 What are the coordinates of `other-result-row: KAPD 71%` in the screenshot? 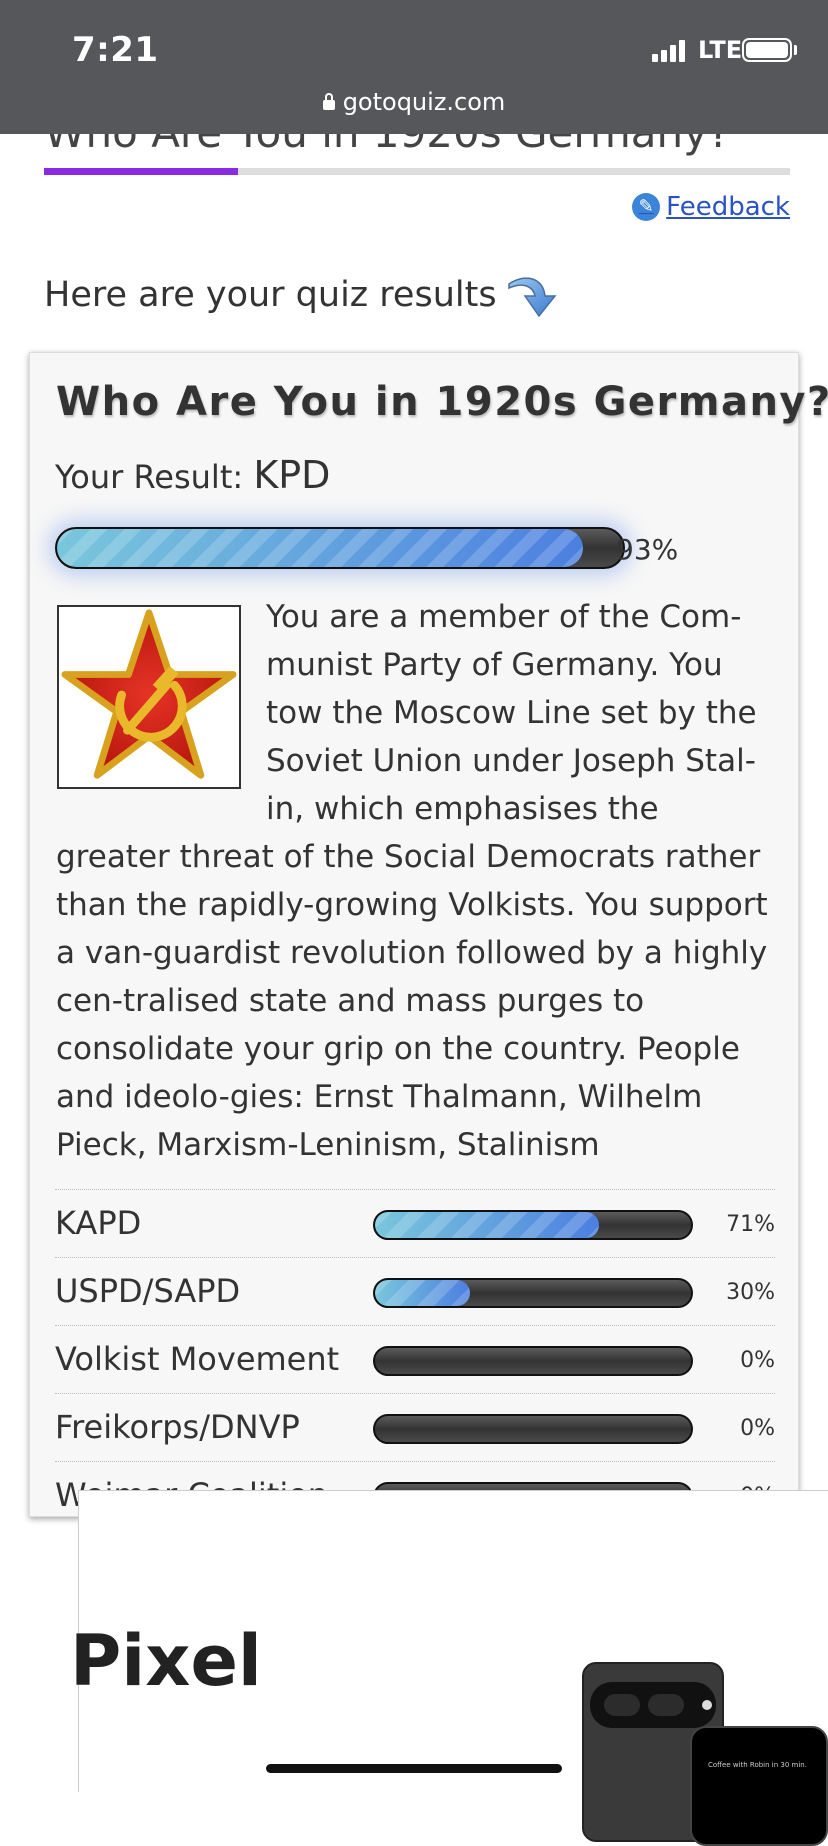 It's located at (415, 1223).